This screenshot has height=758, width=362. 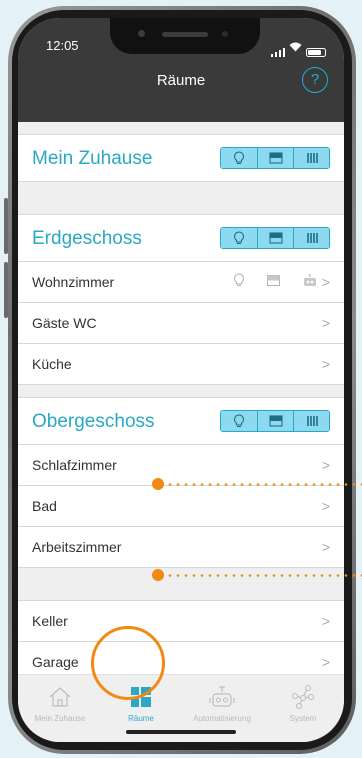 I want to click on bad-row-callout, so click(x=257, y=484).